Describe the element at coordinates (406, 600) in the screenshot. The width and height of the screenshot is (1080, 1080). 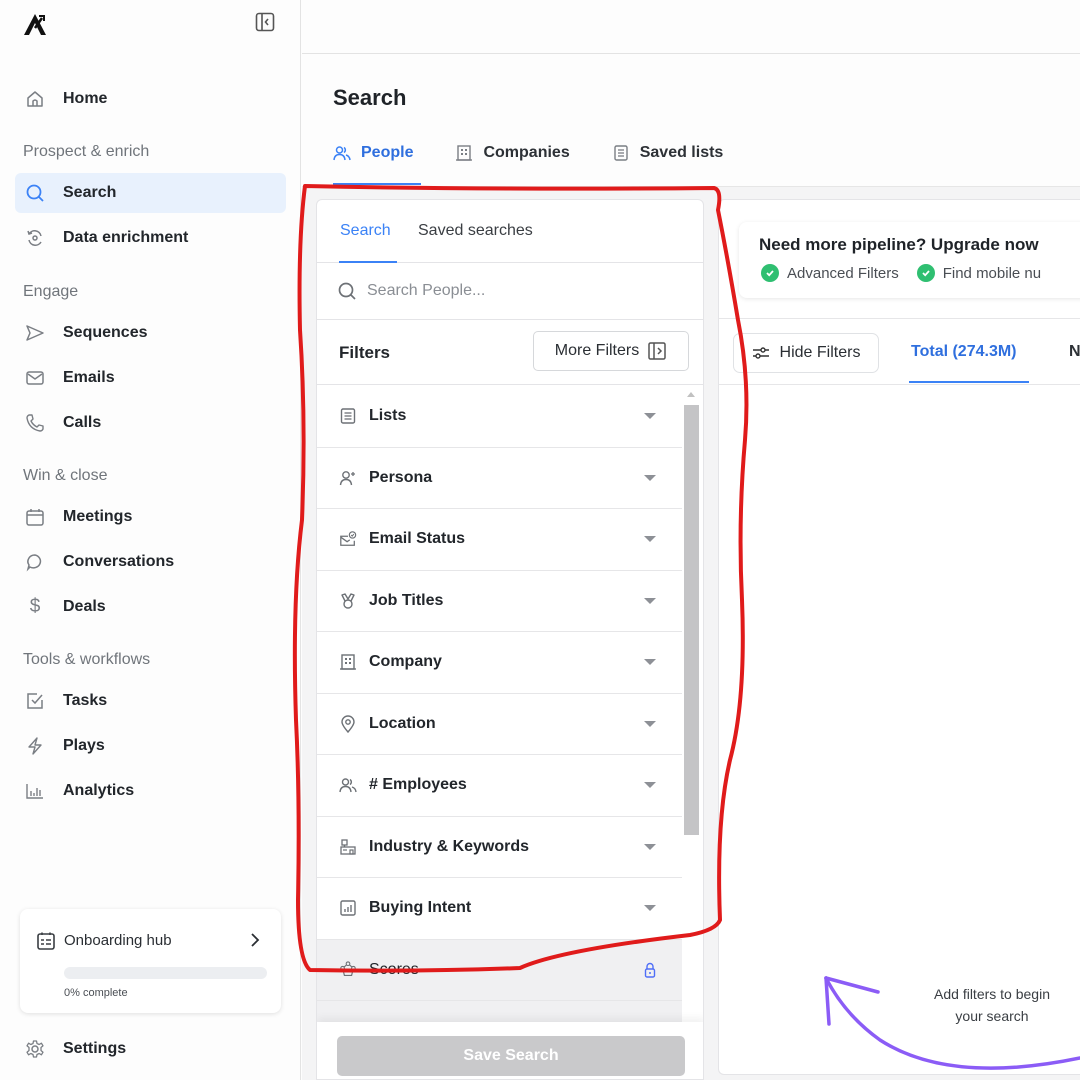
I see `filter-label: Job Titles` at that location.